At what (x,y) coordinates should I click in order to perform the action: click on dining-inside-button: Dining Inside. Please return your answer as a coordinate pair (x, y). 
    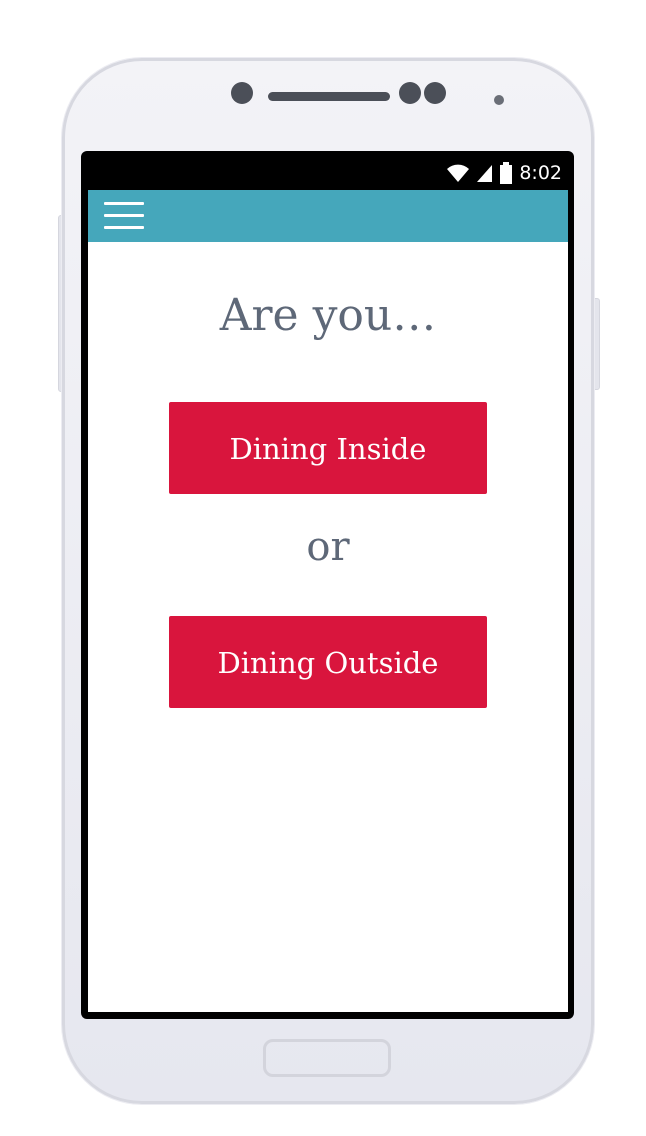
    Looking at the image, I should click on (328, 448).